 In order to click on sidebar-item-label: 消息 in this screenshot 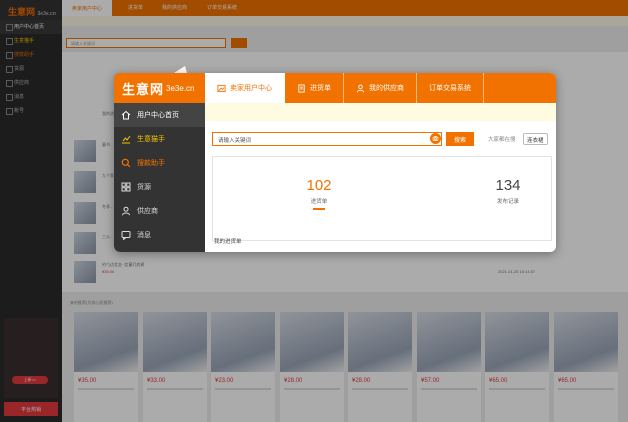, I will do `click(144, 235)`.